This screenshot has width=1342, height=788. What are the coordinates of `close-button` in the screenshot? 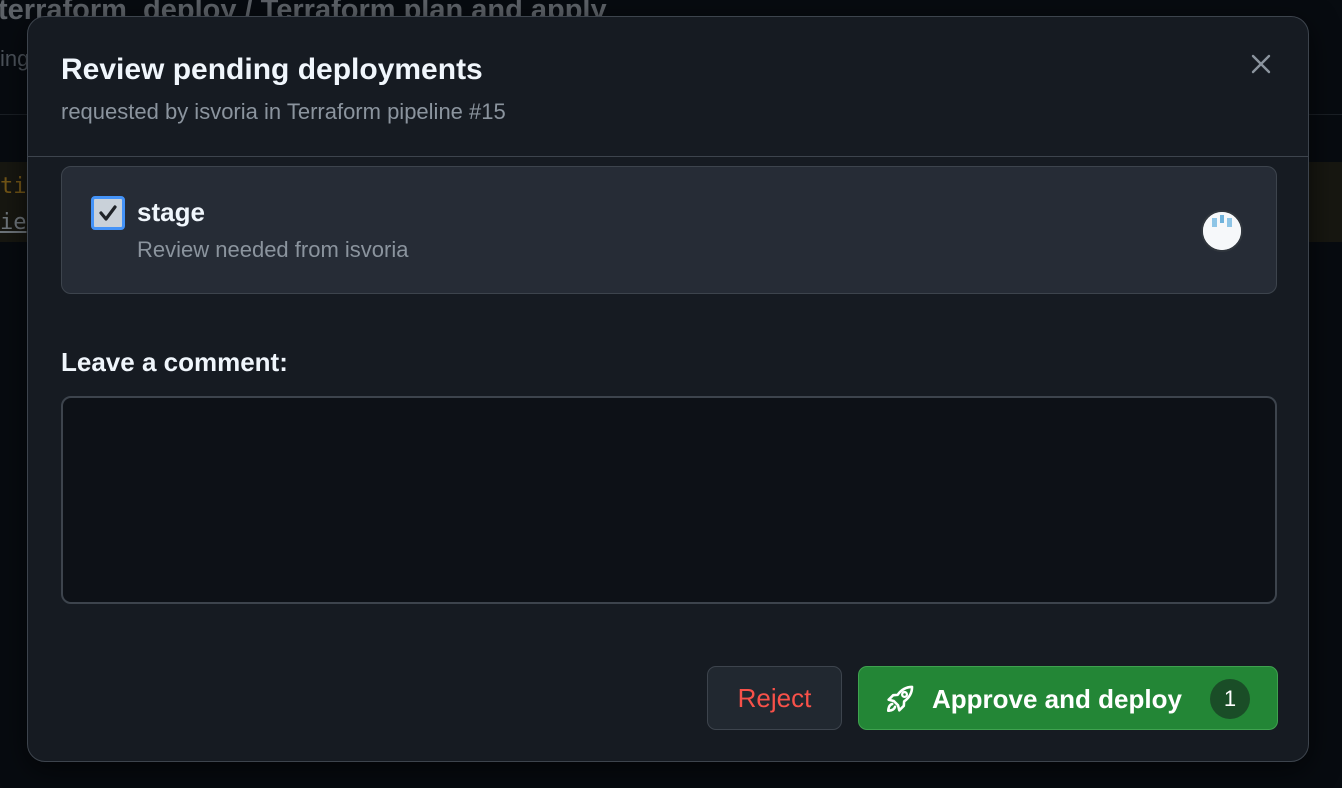 It's located at (1261, 64).